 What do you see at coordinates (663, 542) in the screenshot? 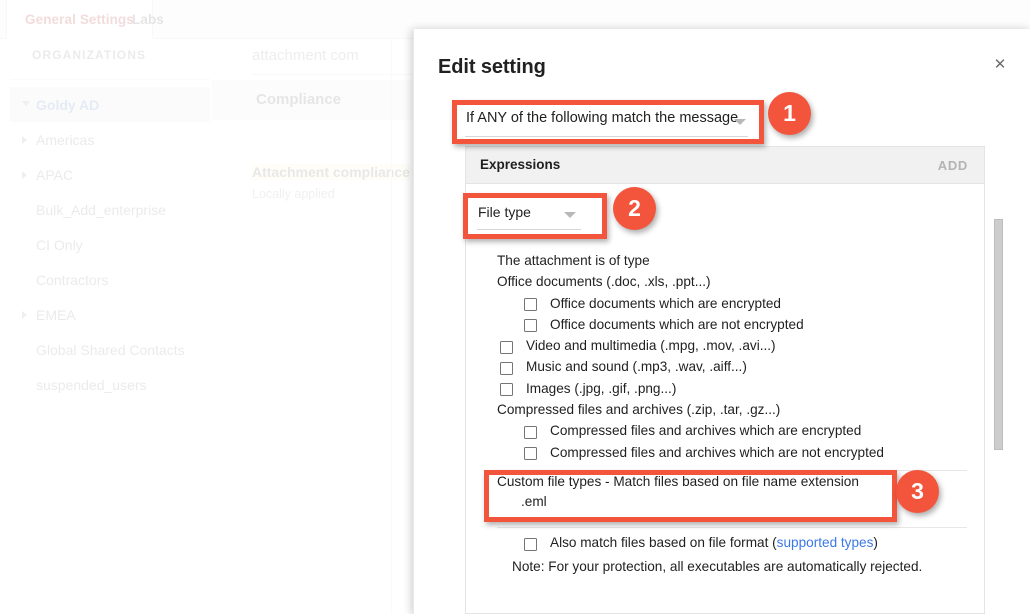
I see `also-match-prefix: Also match files based on file format (` at bounding box center [663, 542].